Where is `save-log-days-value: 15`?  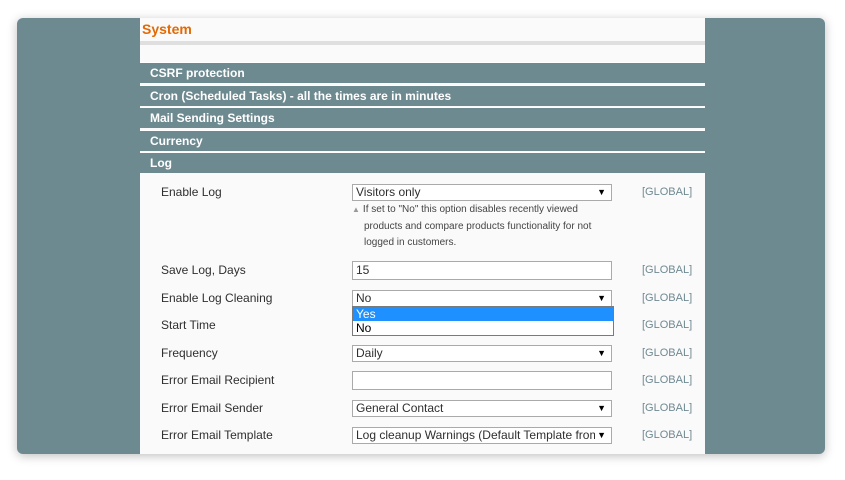
save-log-days-value: 15 is located at coordinates (363, 270).